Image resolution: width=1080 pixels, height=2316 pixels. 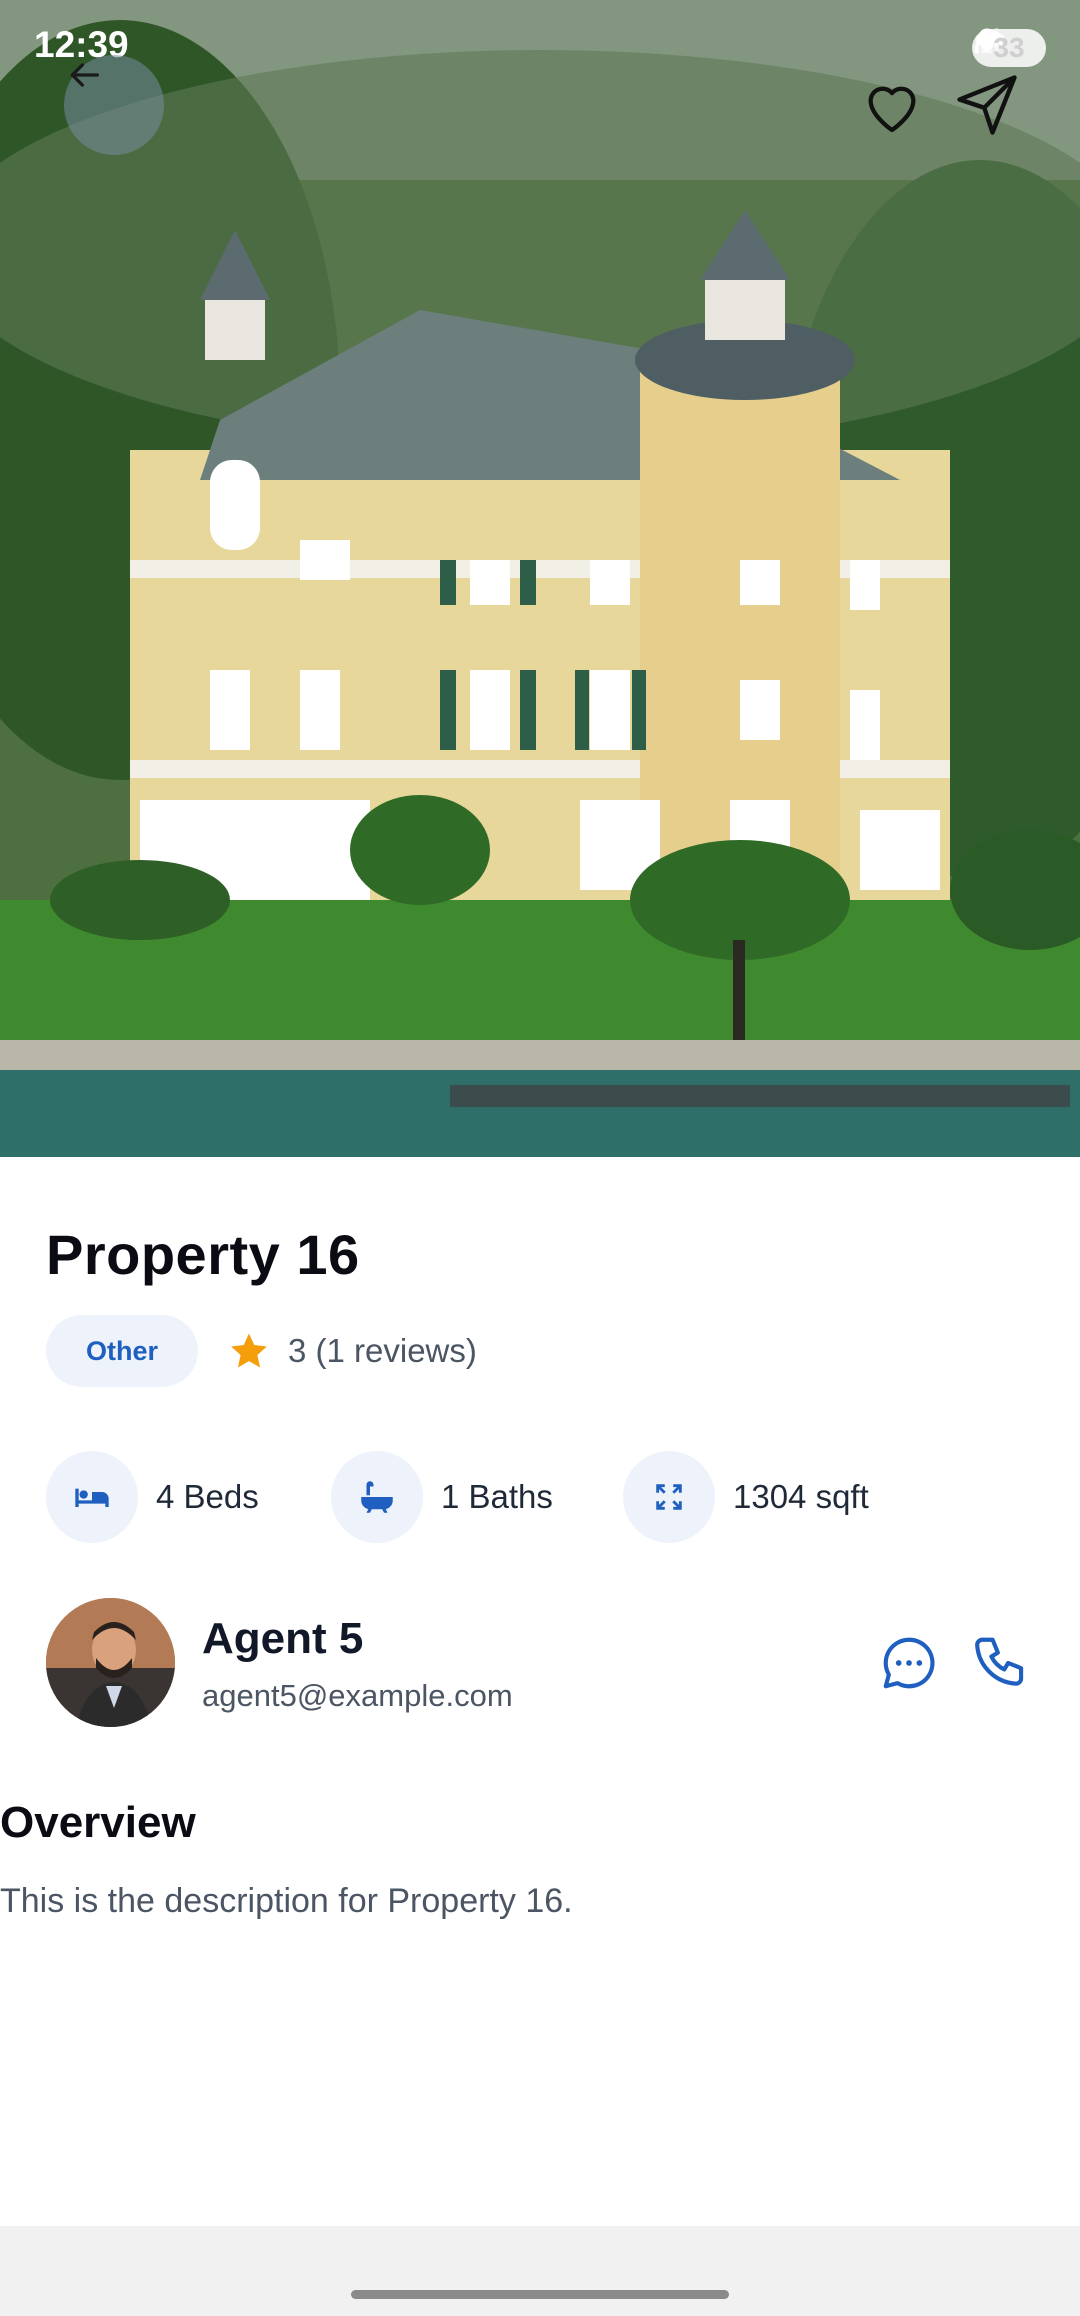 I want to click on bed-icon, so click(x=92, y=1497).